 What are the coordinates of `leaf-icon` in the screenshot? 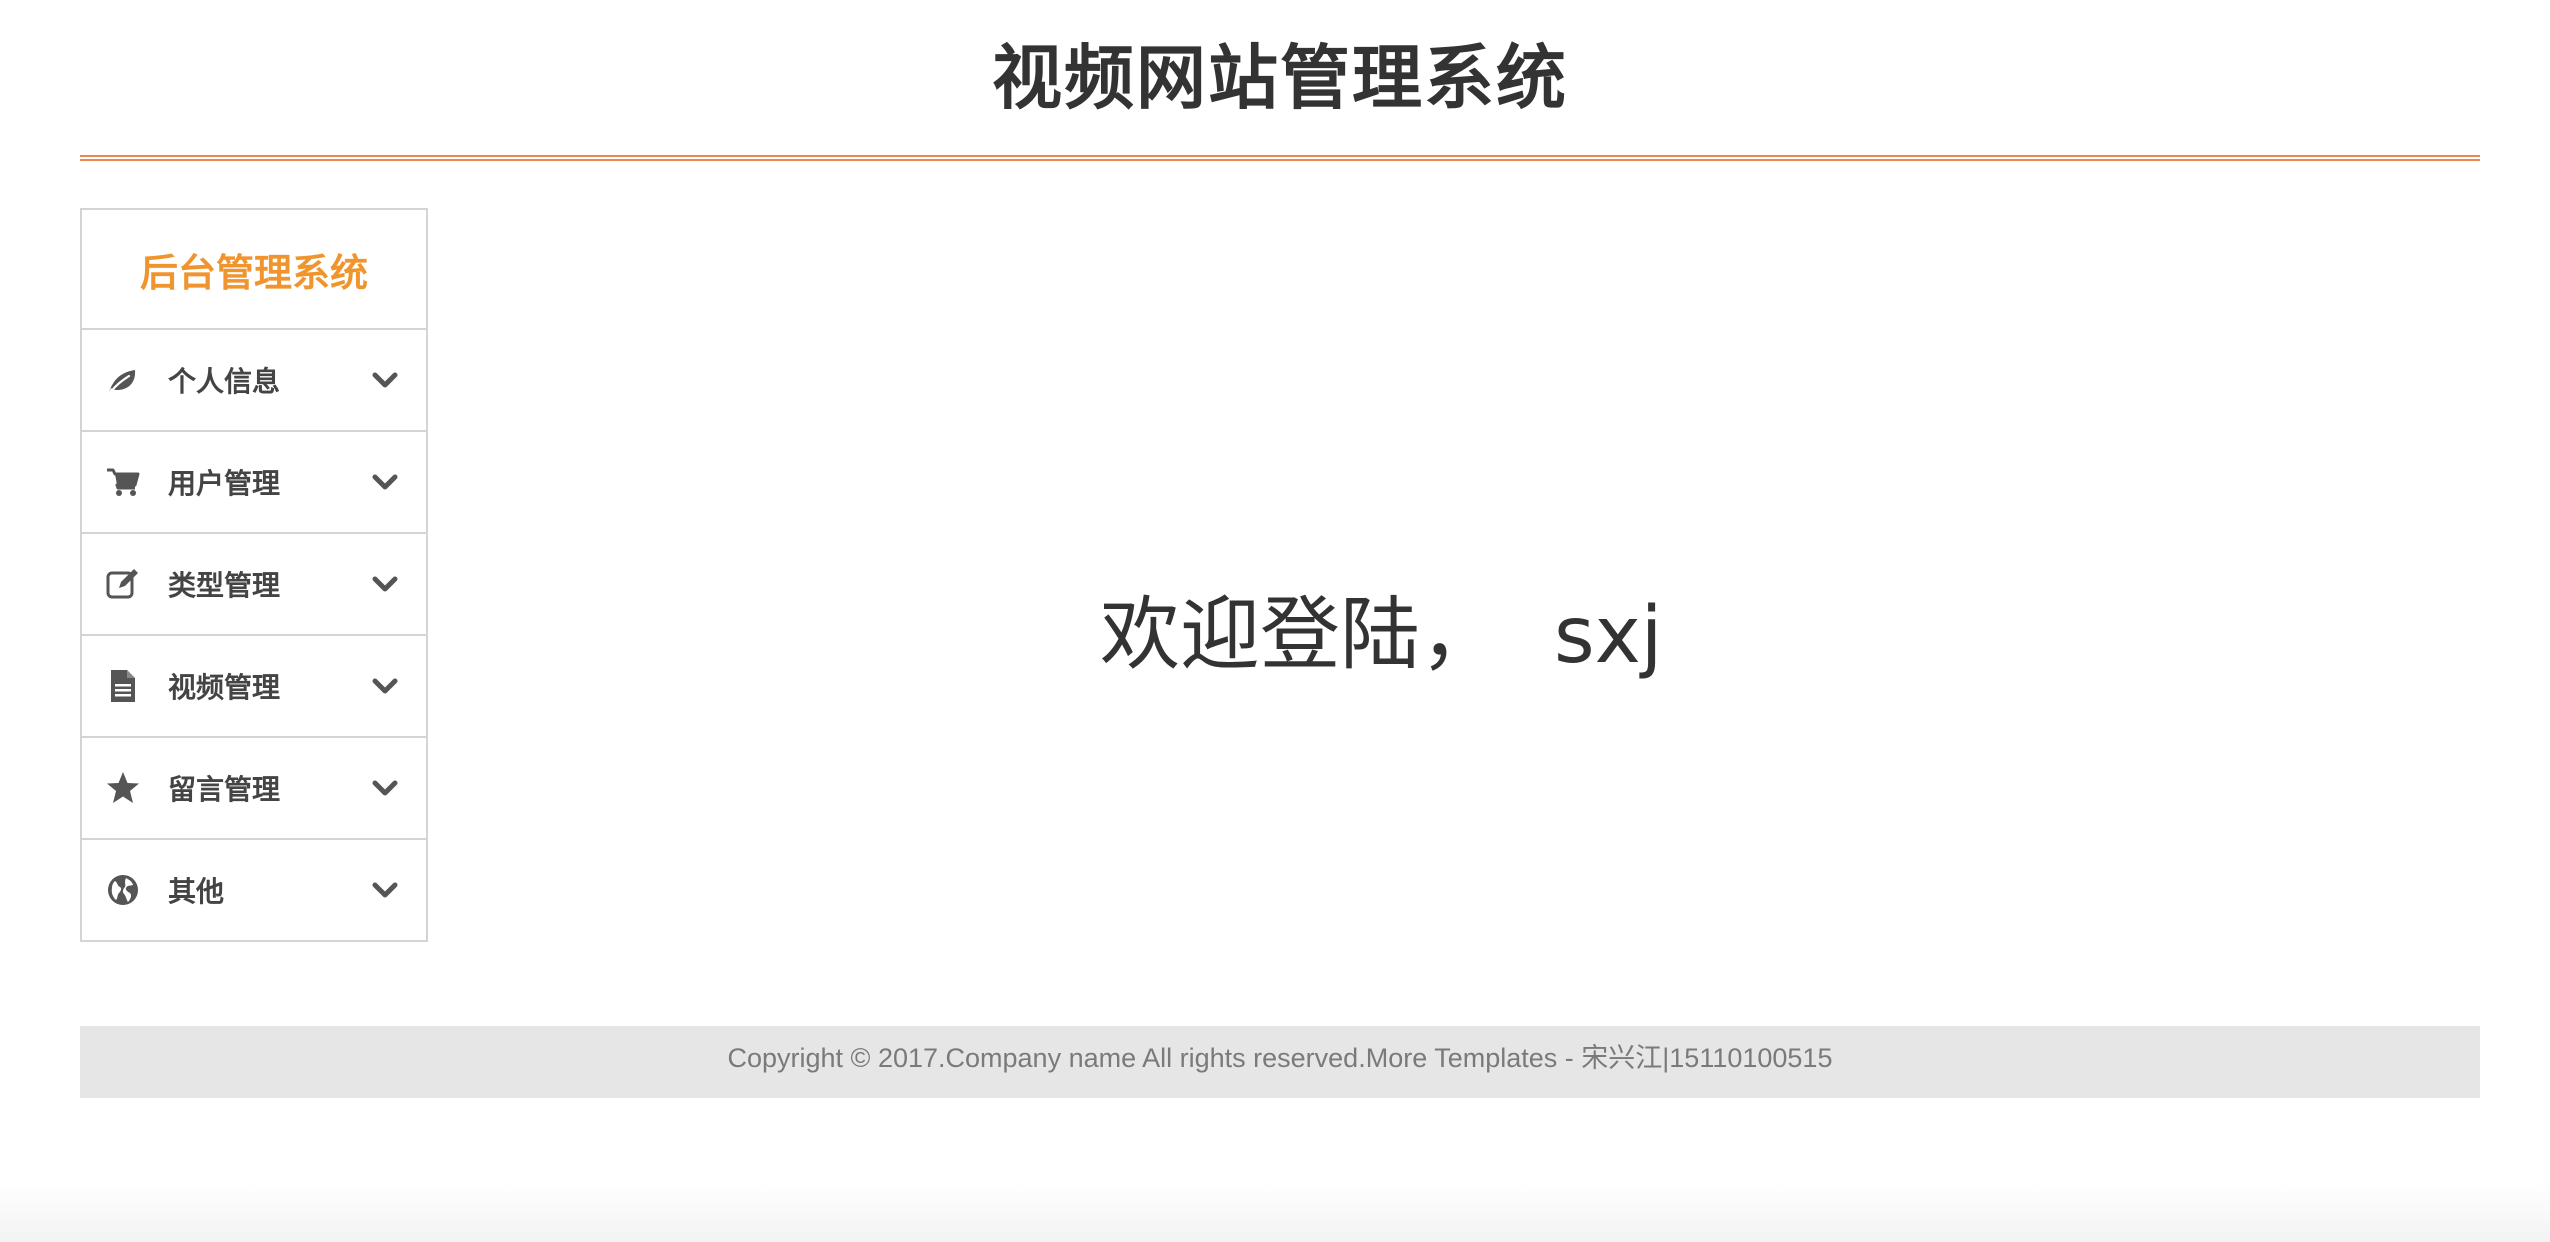 It's located at (123, 380).